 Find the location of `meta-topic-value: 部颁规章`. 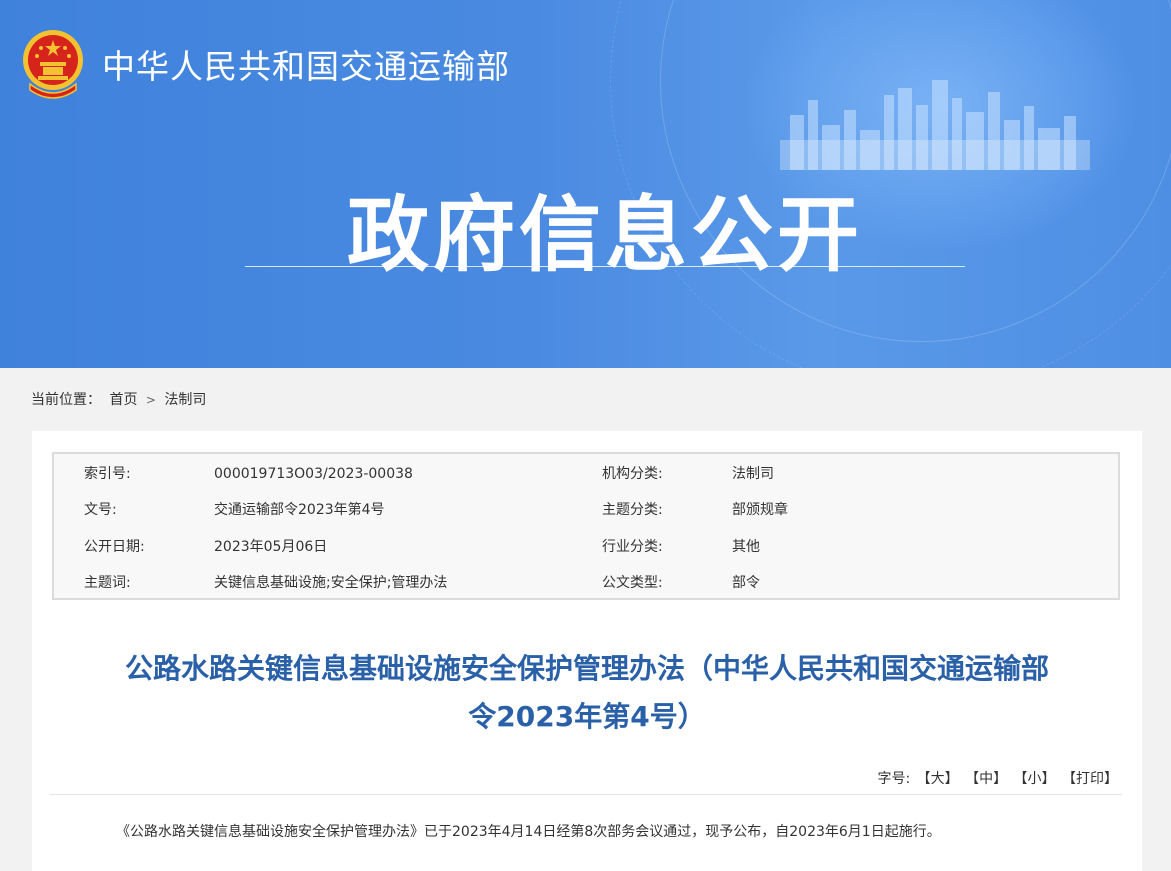

meta-topic-value: 部颁规章 is located at coordinates (760, 510).